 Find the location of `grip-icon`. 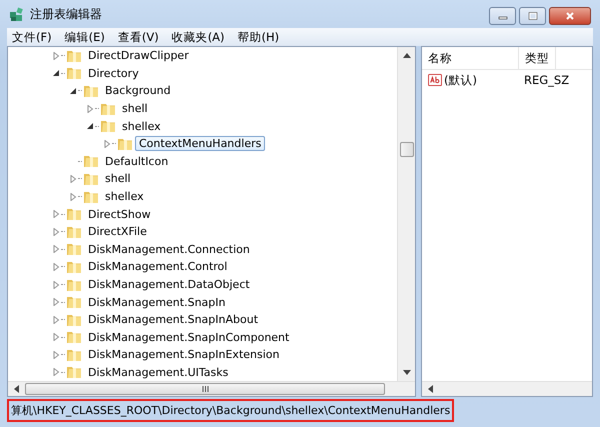

grip-icon is located at coordinates (205, 389).